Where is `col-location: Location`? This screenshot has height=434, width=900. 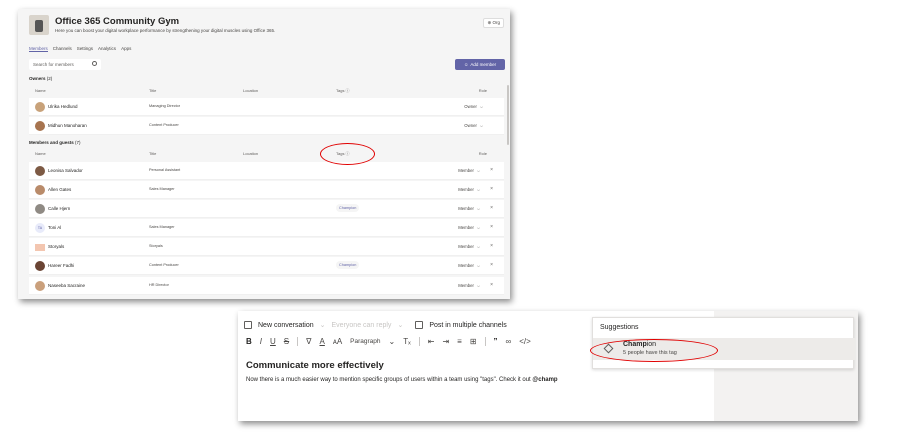
col-location: Location is located at coordinates (251, 90).